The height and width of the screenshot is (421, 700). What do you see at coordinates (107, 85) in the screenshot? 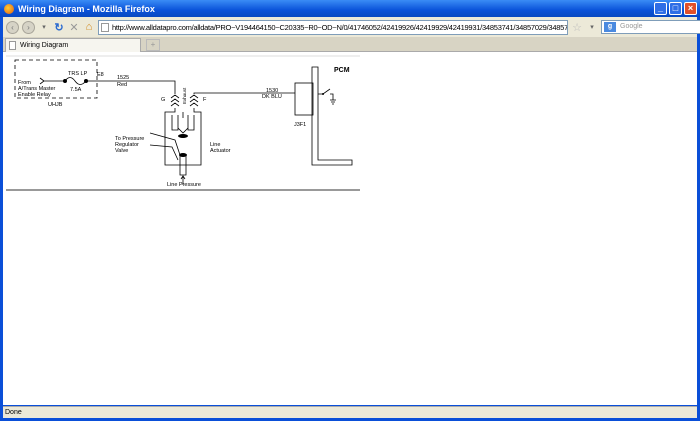
I see `fuse-wire` at bounding box center [107, 85].